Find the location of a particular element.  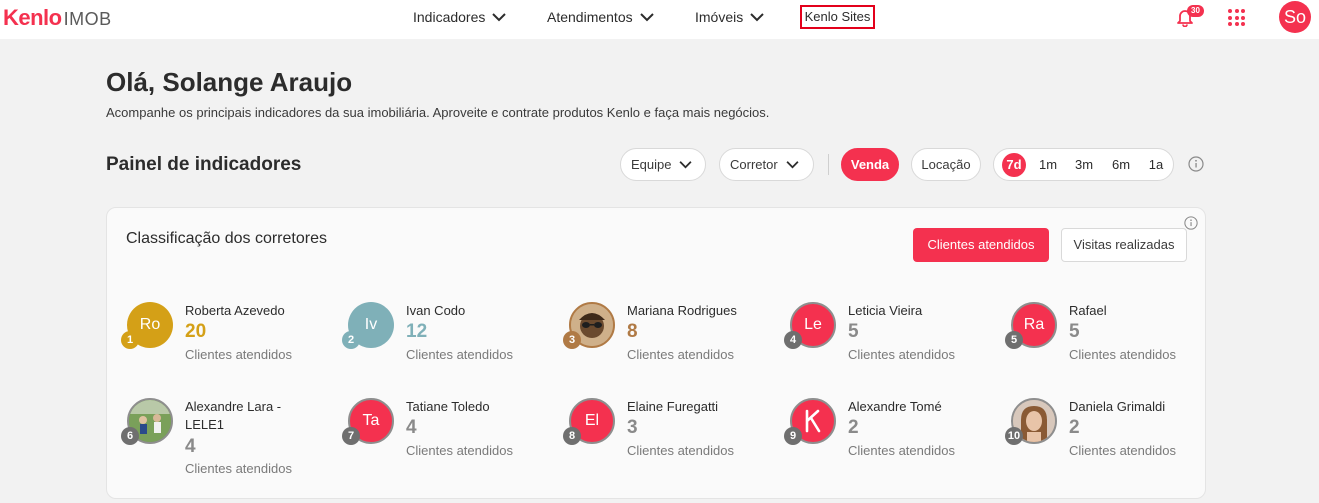

broker-value: 3 is located at coordinates (632, 427).